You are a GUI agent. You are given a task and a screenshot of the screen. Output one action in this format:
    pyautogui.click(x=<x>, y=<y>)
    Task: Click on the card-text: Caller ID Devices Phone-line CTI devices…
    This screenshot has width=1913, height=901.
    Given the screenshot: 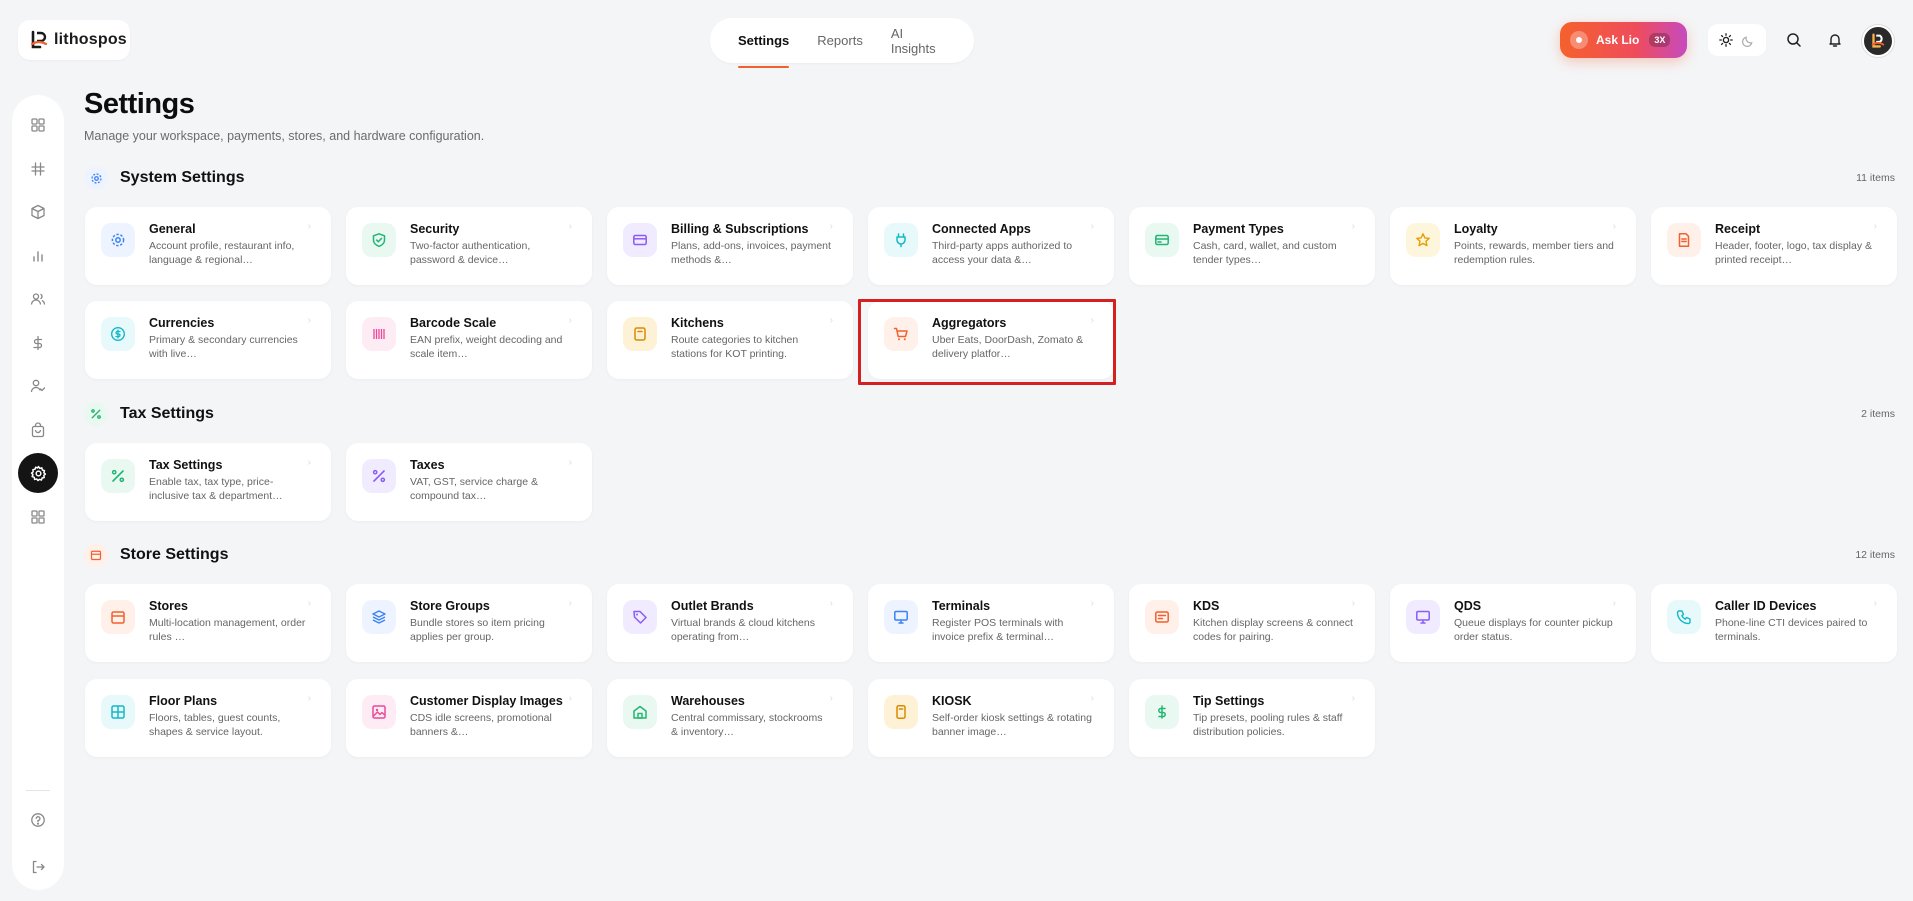 What is the action you would take?
    pyautogui.click(x=1795, y=630)
    